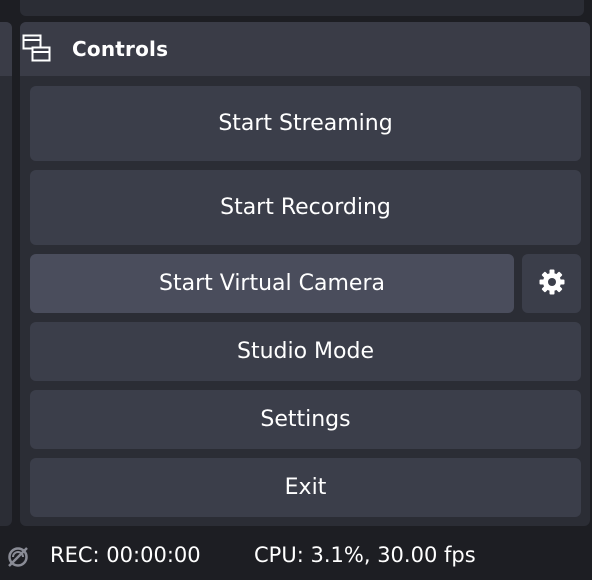  What do you see at coordinates (305, 49) in the screenshot?
I see `controls-dock-header: Controls` at bounding box center [305, 49].